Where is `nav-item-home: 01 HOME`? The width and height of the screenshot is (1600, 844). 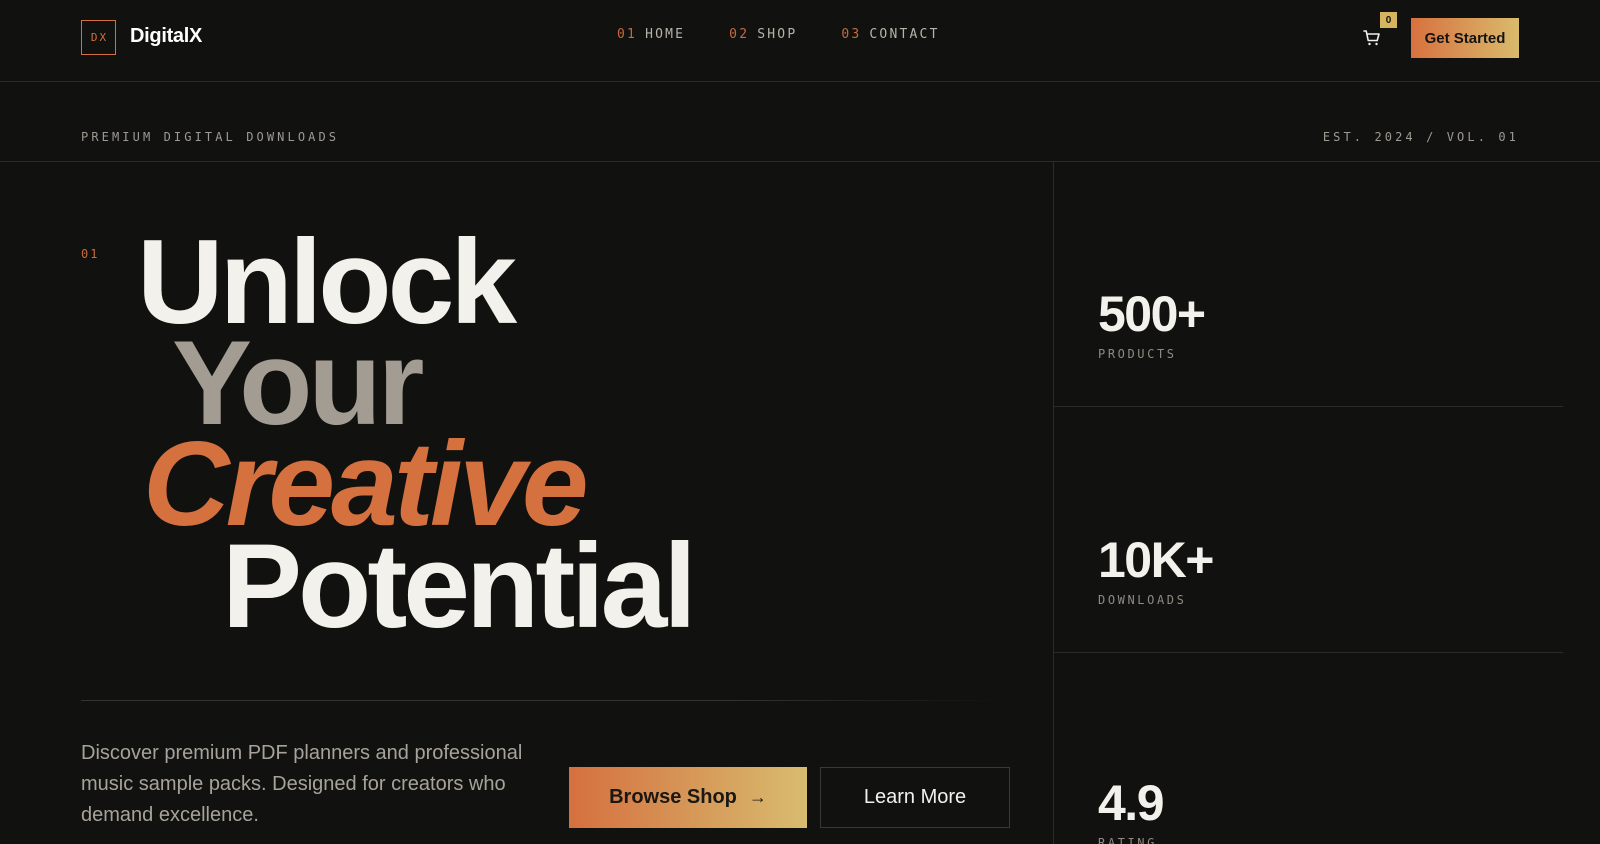
nav-item-home: 01 HOME is located at coordinates (651, 34).